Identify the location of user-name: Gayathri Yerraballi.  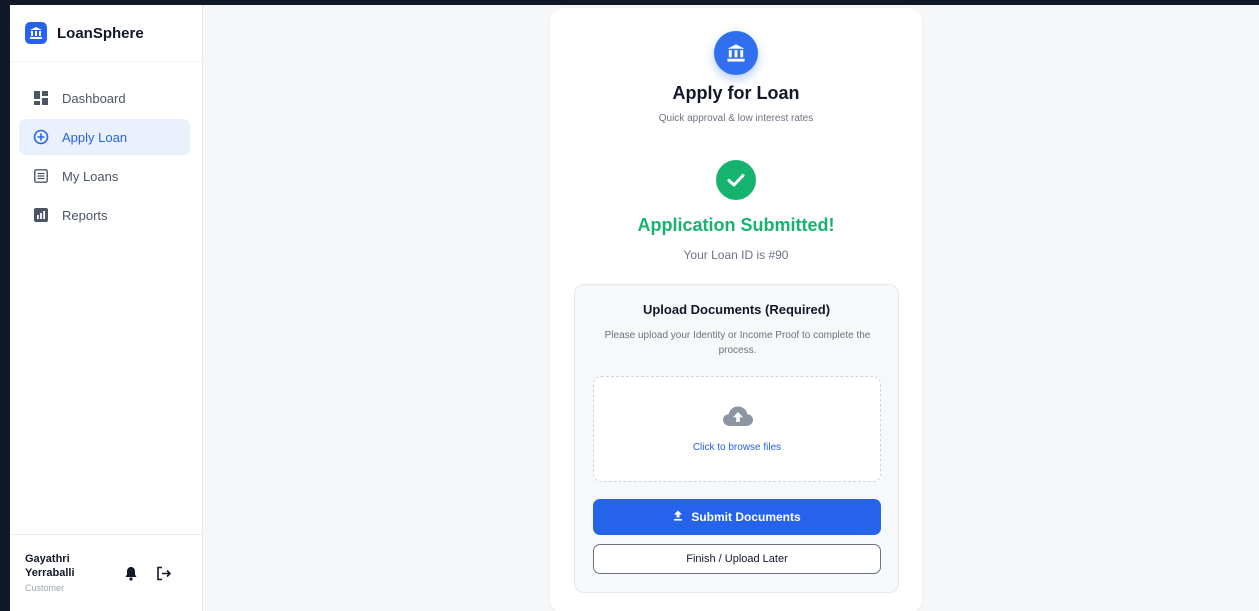
(50, 566).